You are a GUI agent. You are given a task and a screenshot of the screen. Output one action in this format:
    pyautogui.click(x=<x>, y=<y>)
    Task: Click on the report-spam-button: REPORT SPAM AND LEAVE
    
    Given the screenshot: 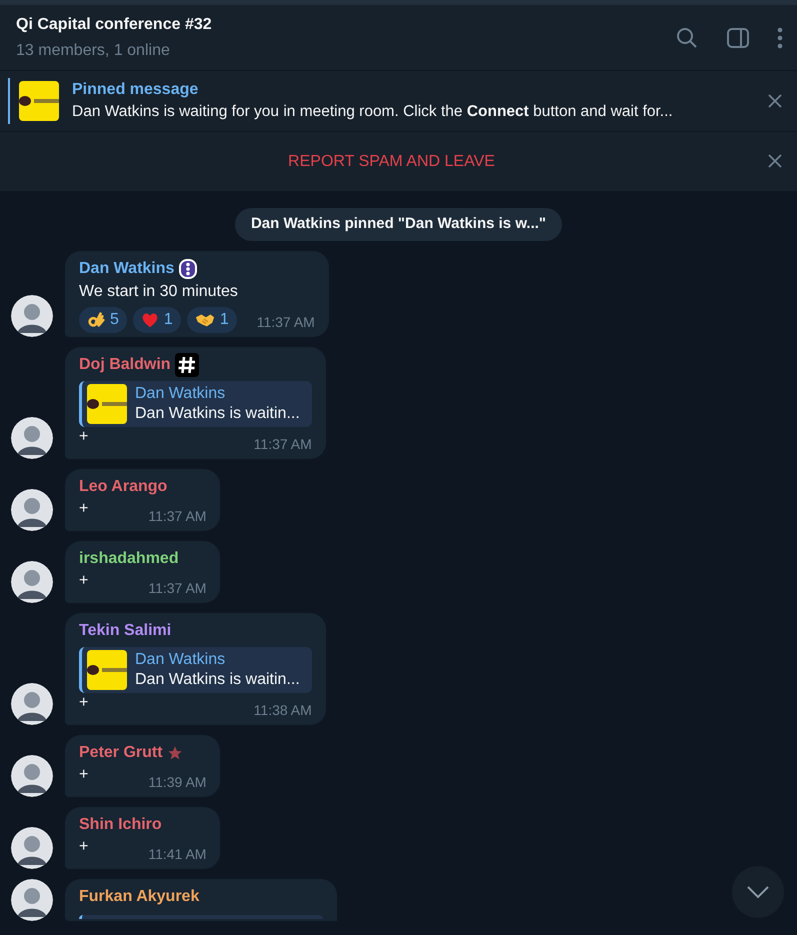 What is the action you would take?
    pyautogui.click(x=391, y=162)
    